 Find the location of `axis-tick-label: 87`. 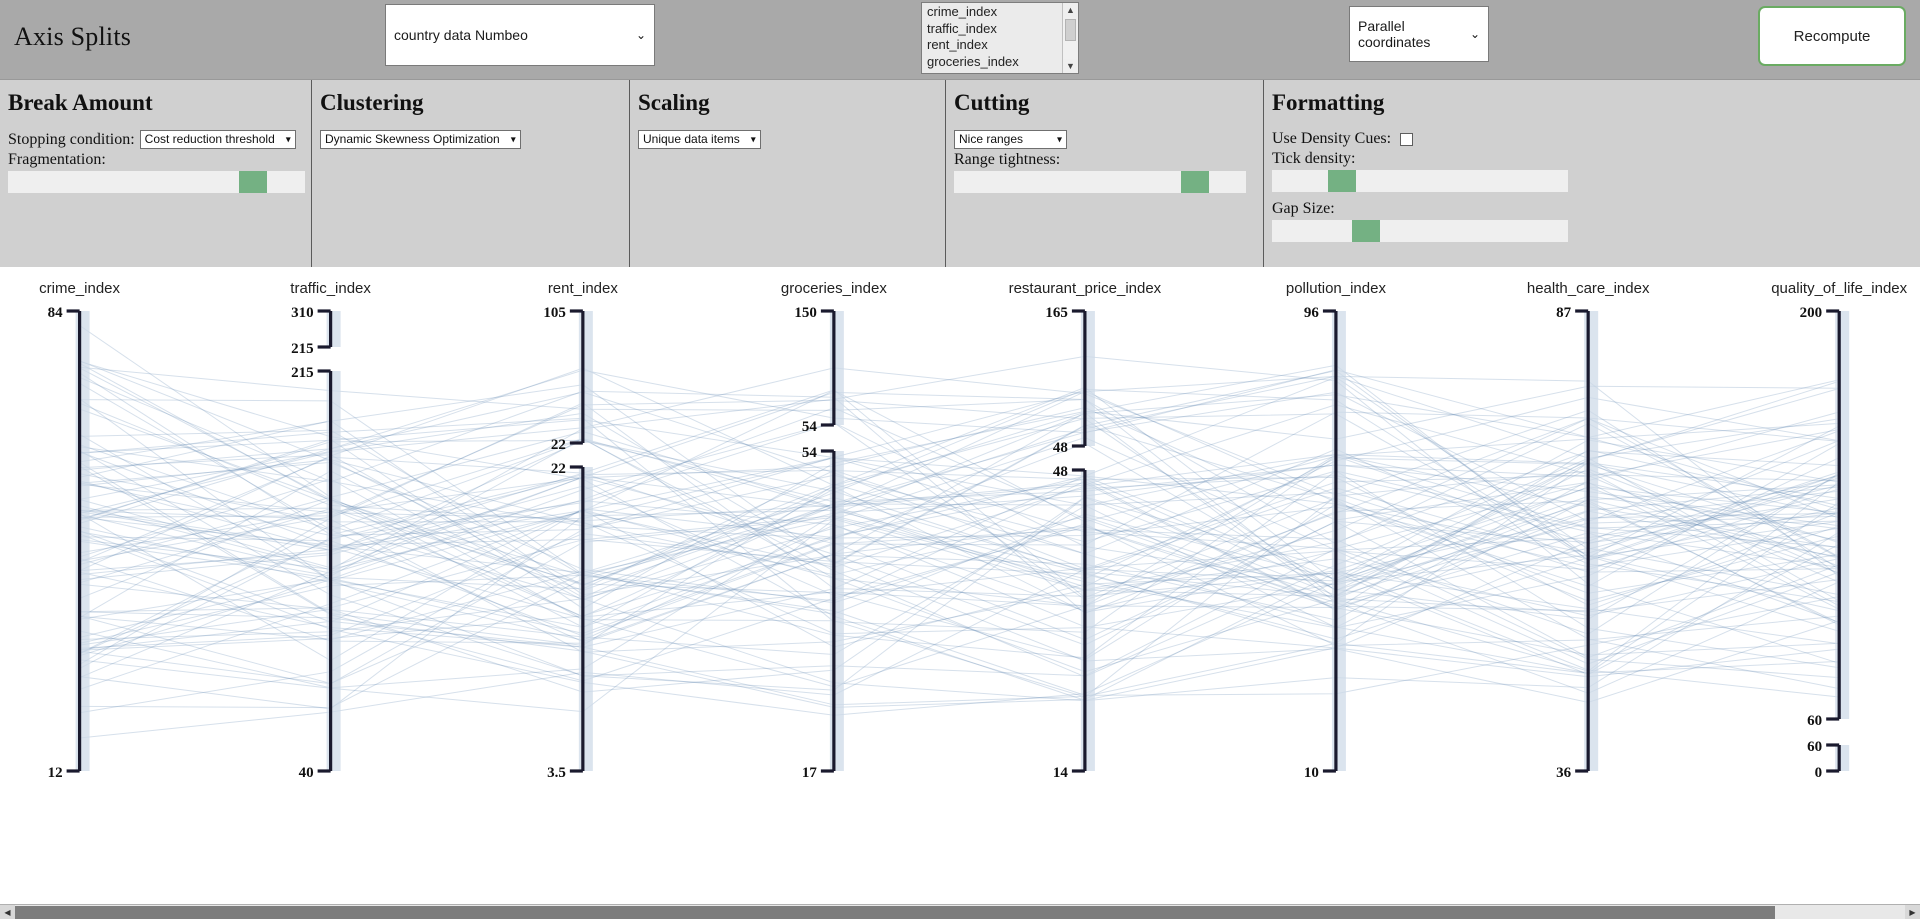

axis-tick-label: 87 is located at coordinates (1564, 313).